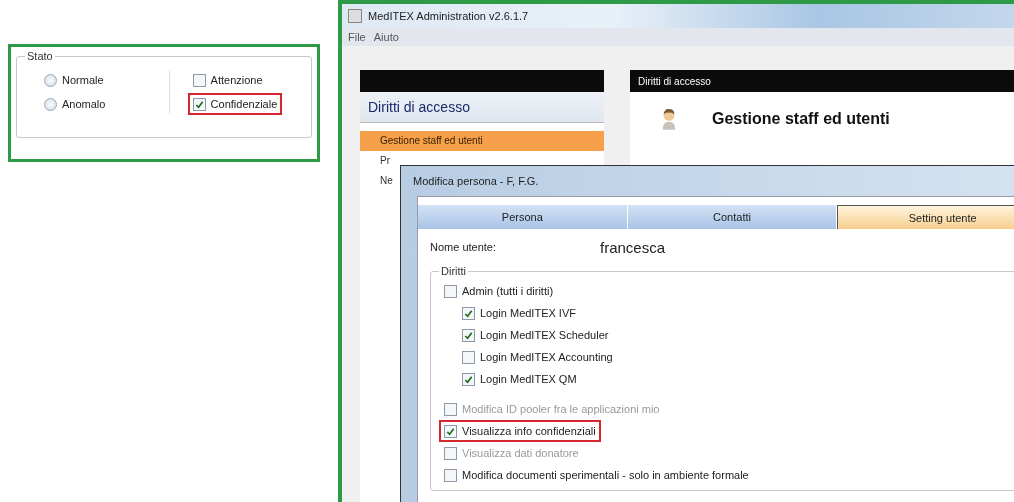 This screenshot has width=1014, height=502. What do you see at coordinates (669, 119) in the screenshot?
I see `person-icon` at bounding box center [669, 119].